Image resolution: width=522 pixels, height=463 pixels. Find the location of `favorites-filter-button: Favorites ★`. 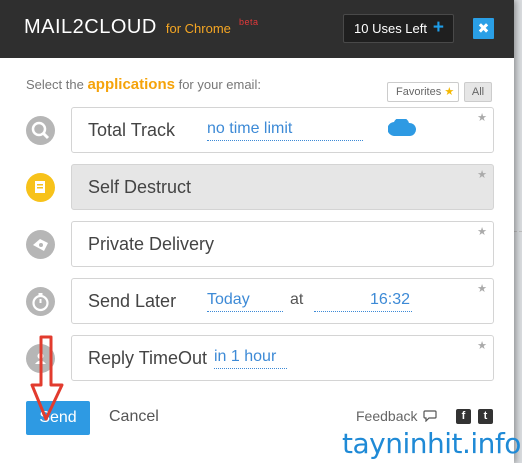

favorites-filter-button: Favorites ★ is located at coordinates (423, 92).